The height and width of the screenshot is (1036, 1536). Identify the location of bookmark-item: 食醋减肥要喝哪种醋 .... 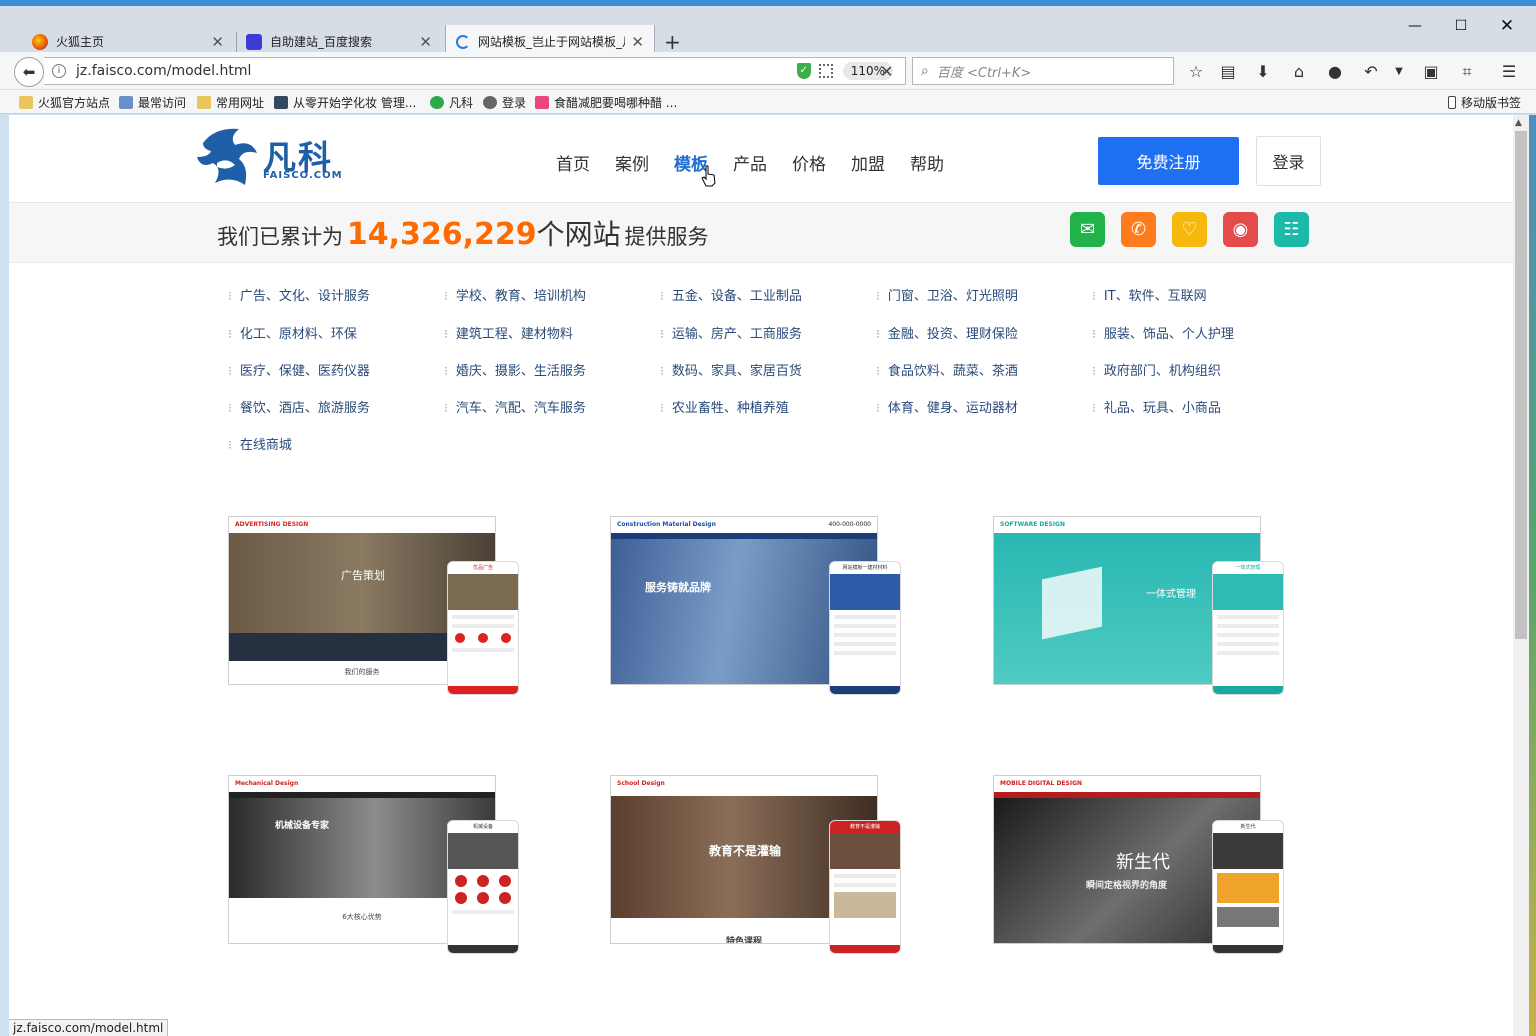
(606, 102).